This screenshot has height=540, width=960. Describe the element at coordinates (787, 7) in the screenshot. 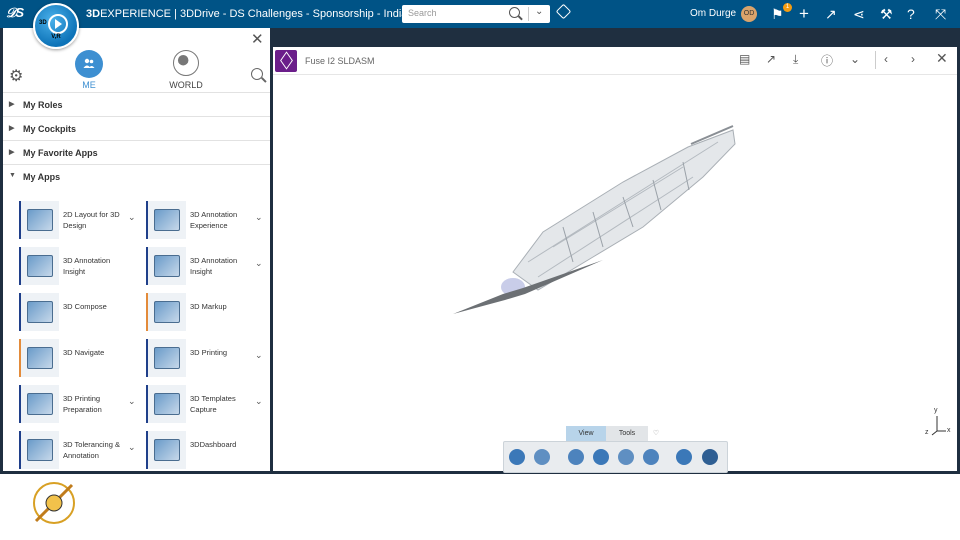

I see `notification-badge: 1` at that location.